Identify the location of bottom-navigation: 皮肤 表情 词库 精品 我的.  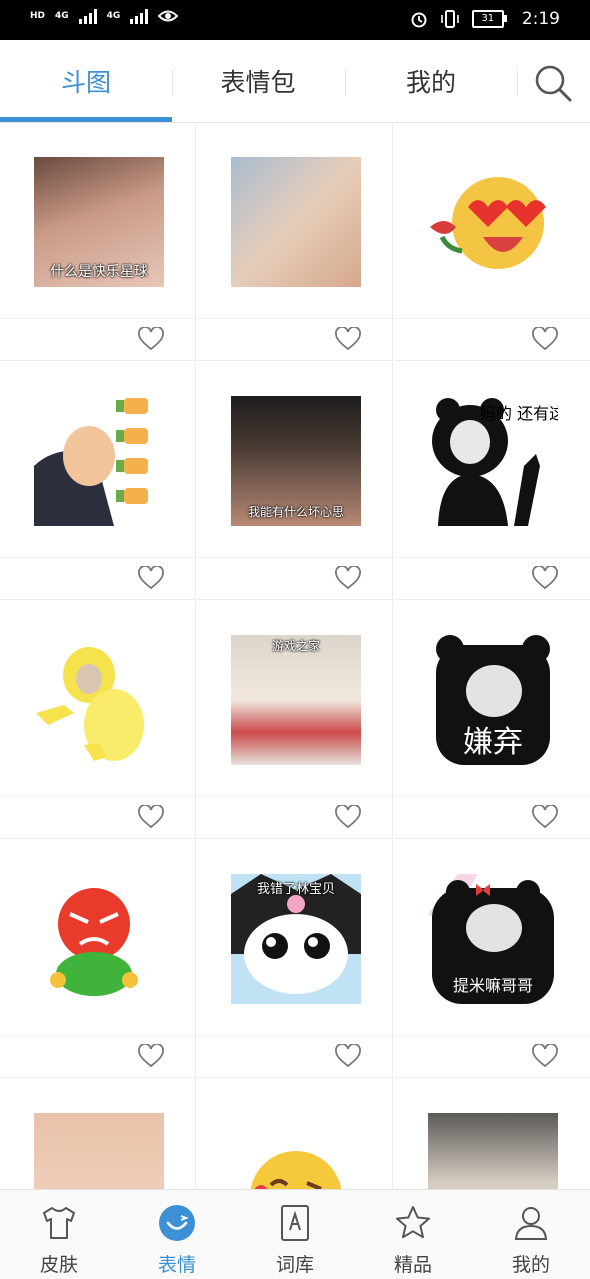
(295, 1234).